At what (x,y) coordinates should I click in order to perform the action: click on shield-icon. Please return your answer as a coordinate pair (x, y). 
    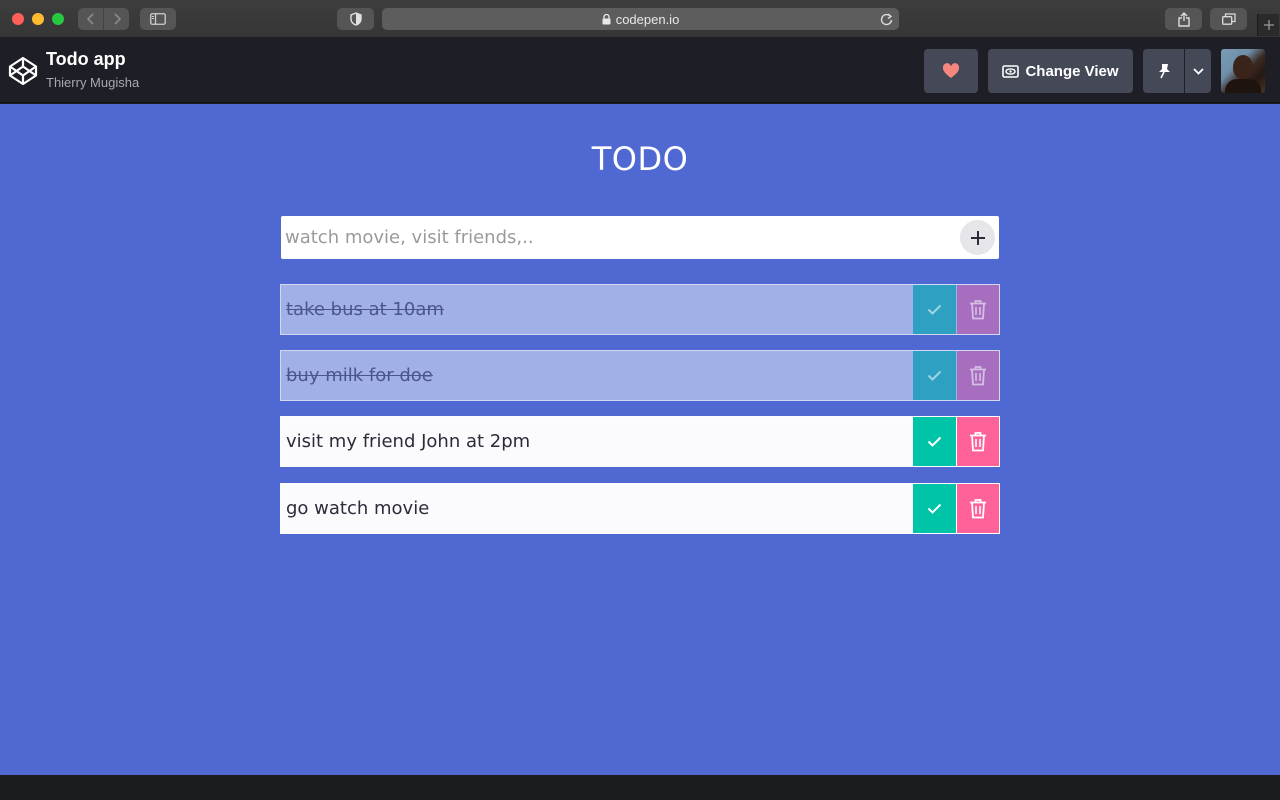
    Looking at the image, I should click on (355, 19).